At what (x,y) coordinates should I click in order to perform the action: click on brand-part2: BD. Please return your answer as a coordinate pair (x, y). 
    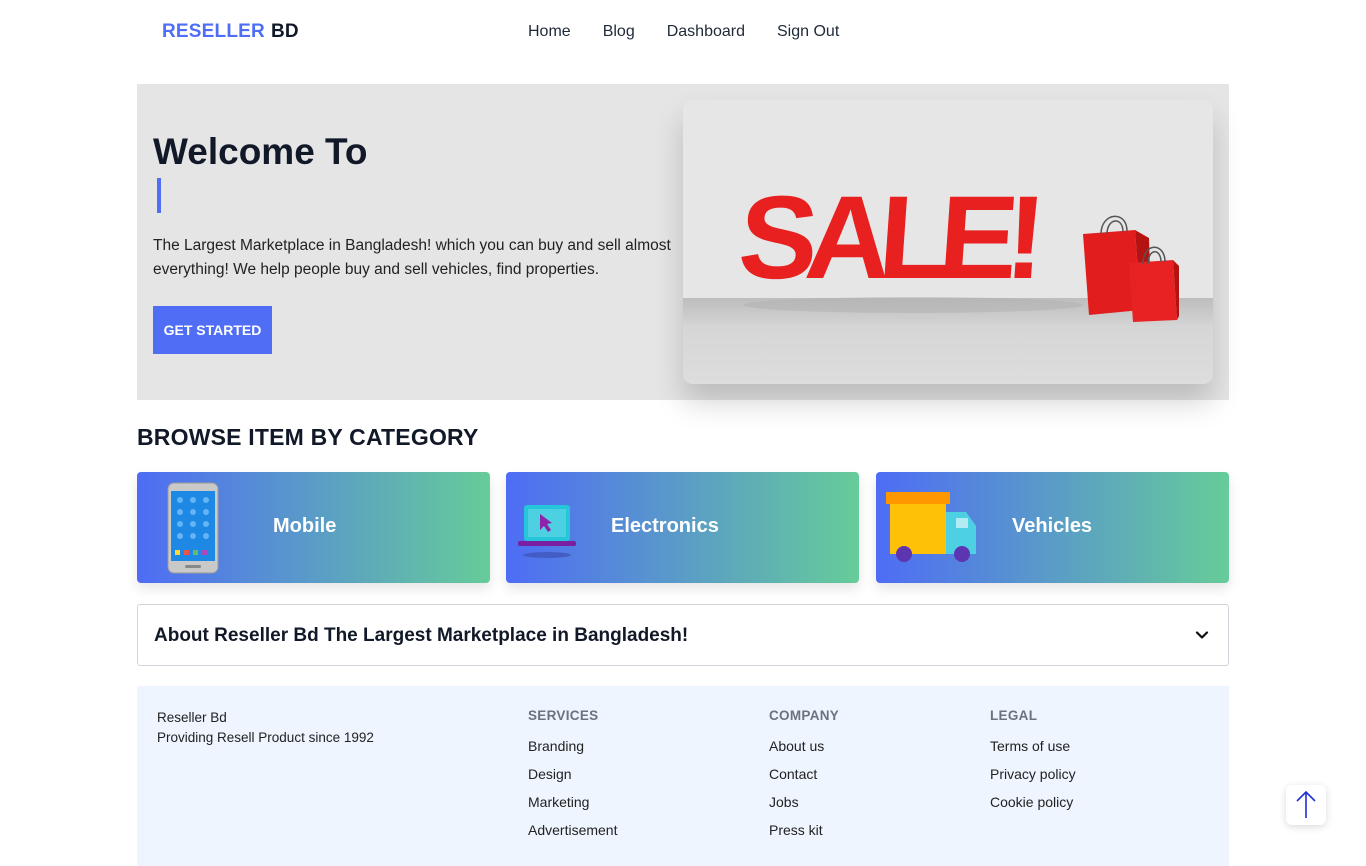
    Looking at the image, I should click on (284, 31).